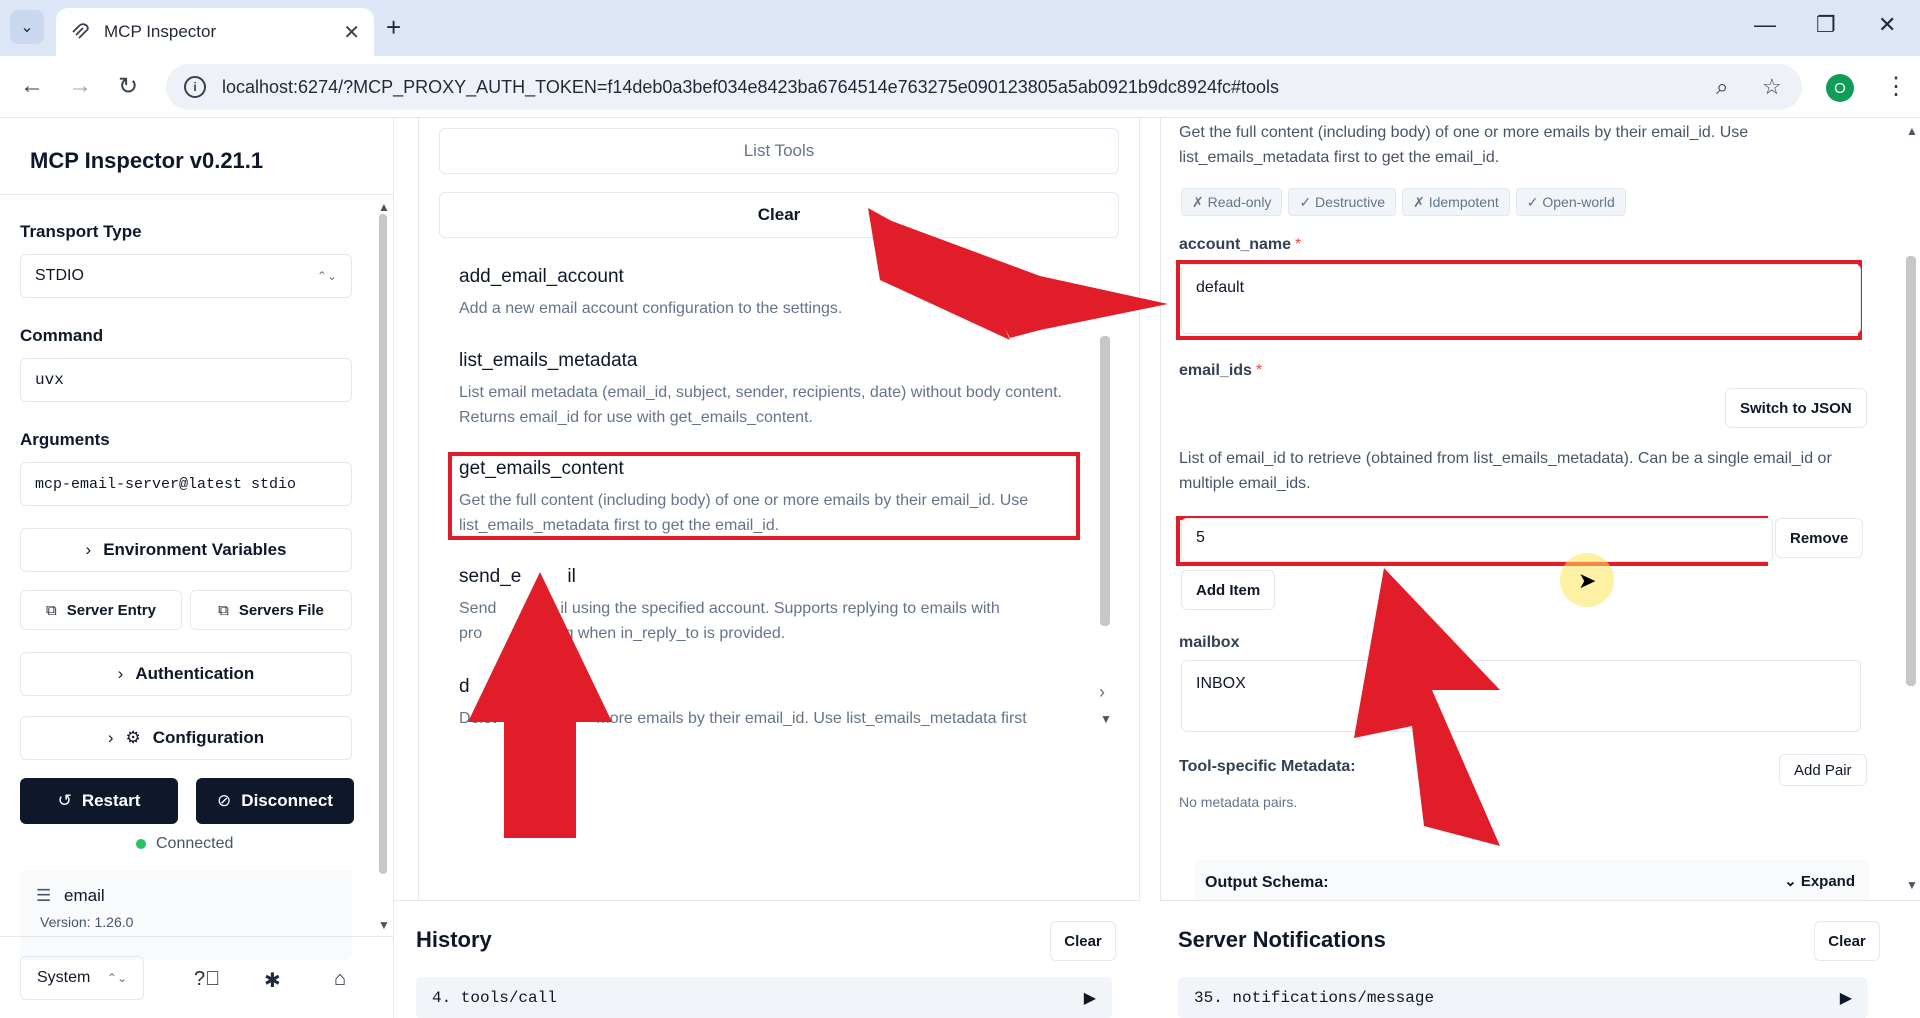 This screenshot has height=1018, width=1920. I want to click on annotation-arrow-up-left, so click(540, 705).